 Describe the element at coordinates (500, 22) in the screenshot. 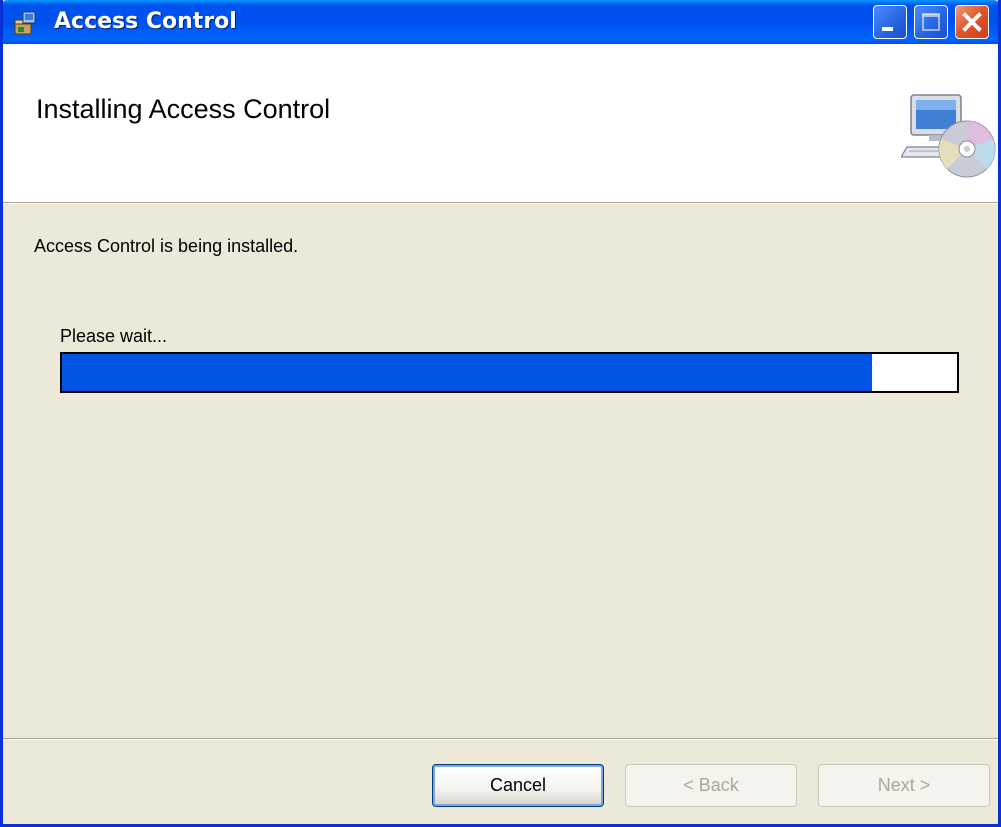

I see `title-bar: Access Control` at that location.